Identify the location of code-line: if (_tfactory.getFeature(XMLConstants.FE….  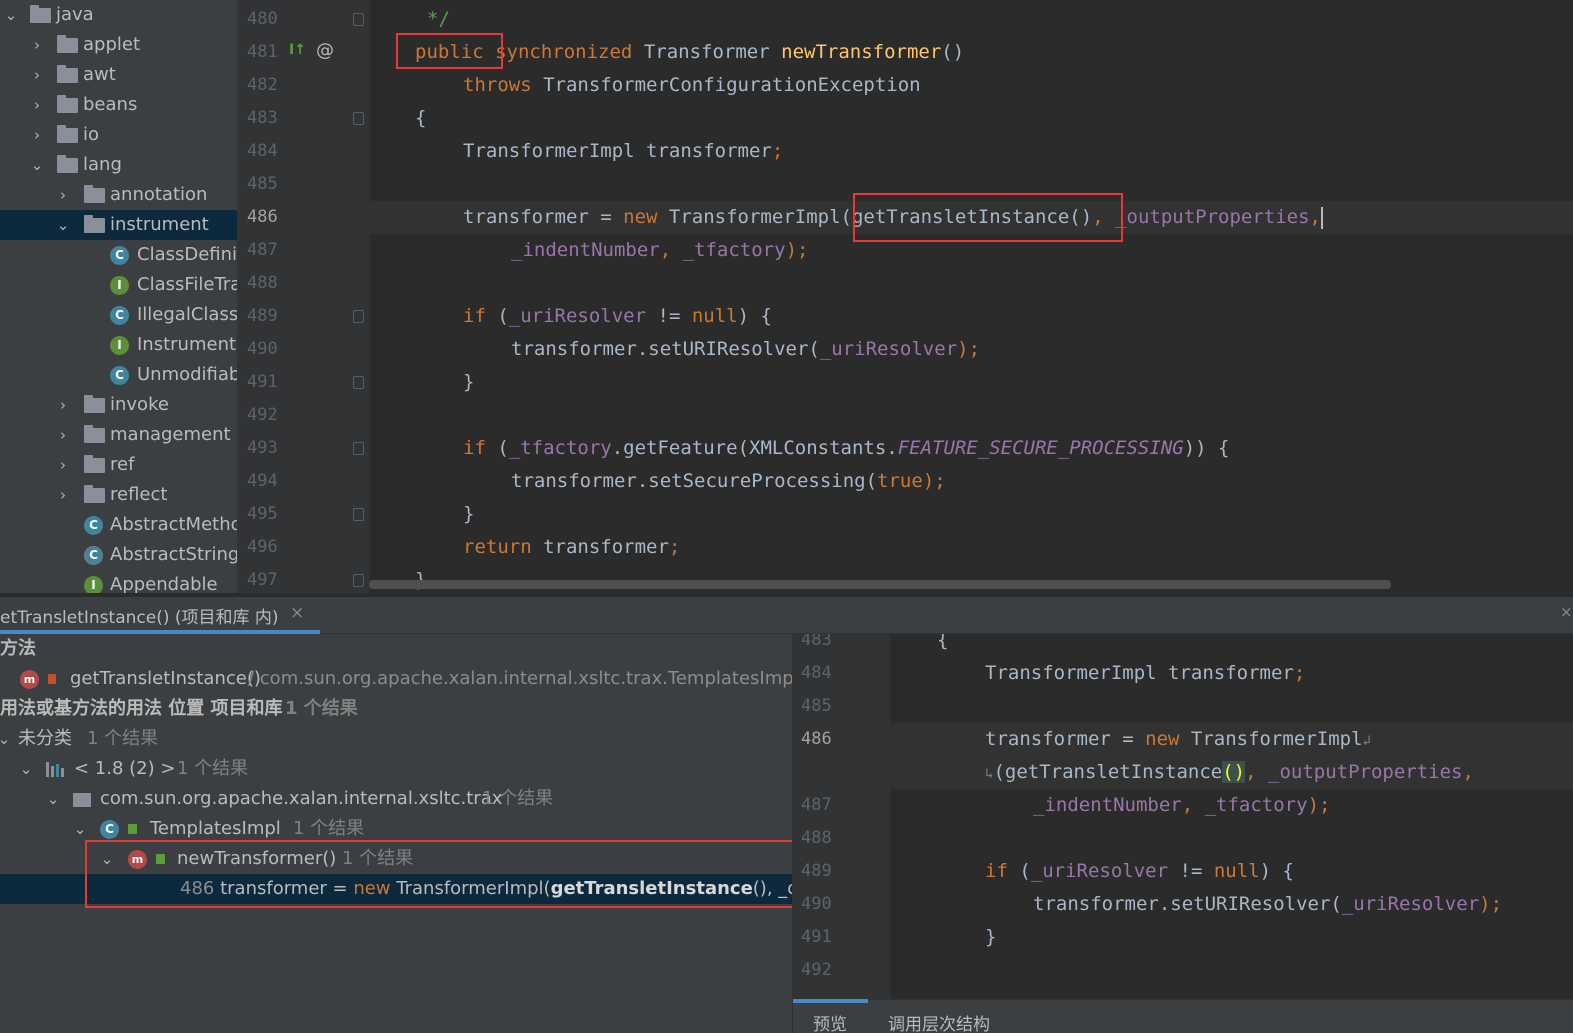
(846, 448).